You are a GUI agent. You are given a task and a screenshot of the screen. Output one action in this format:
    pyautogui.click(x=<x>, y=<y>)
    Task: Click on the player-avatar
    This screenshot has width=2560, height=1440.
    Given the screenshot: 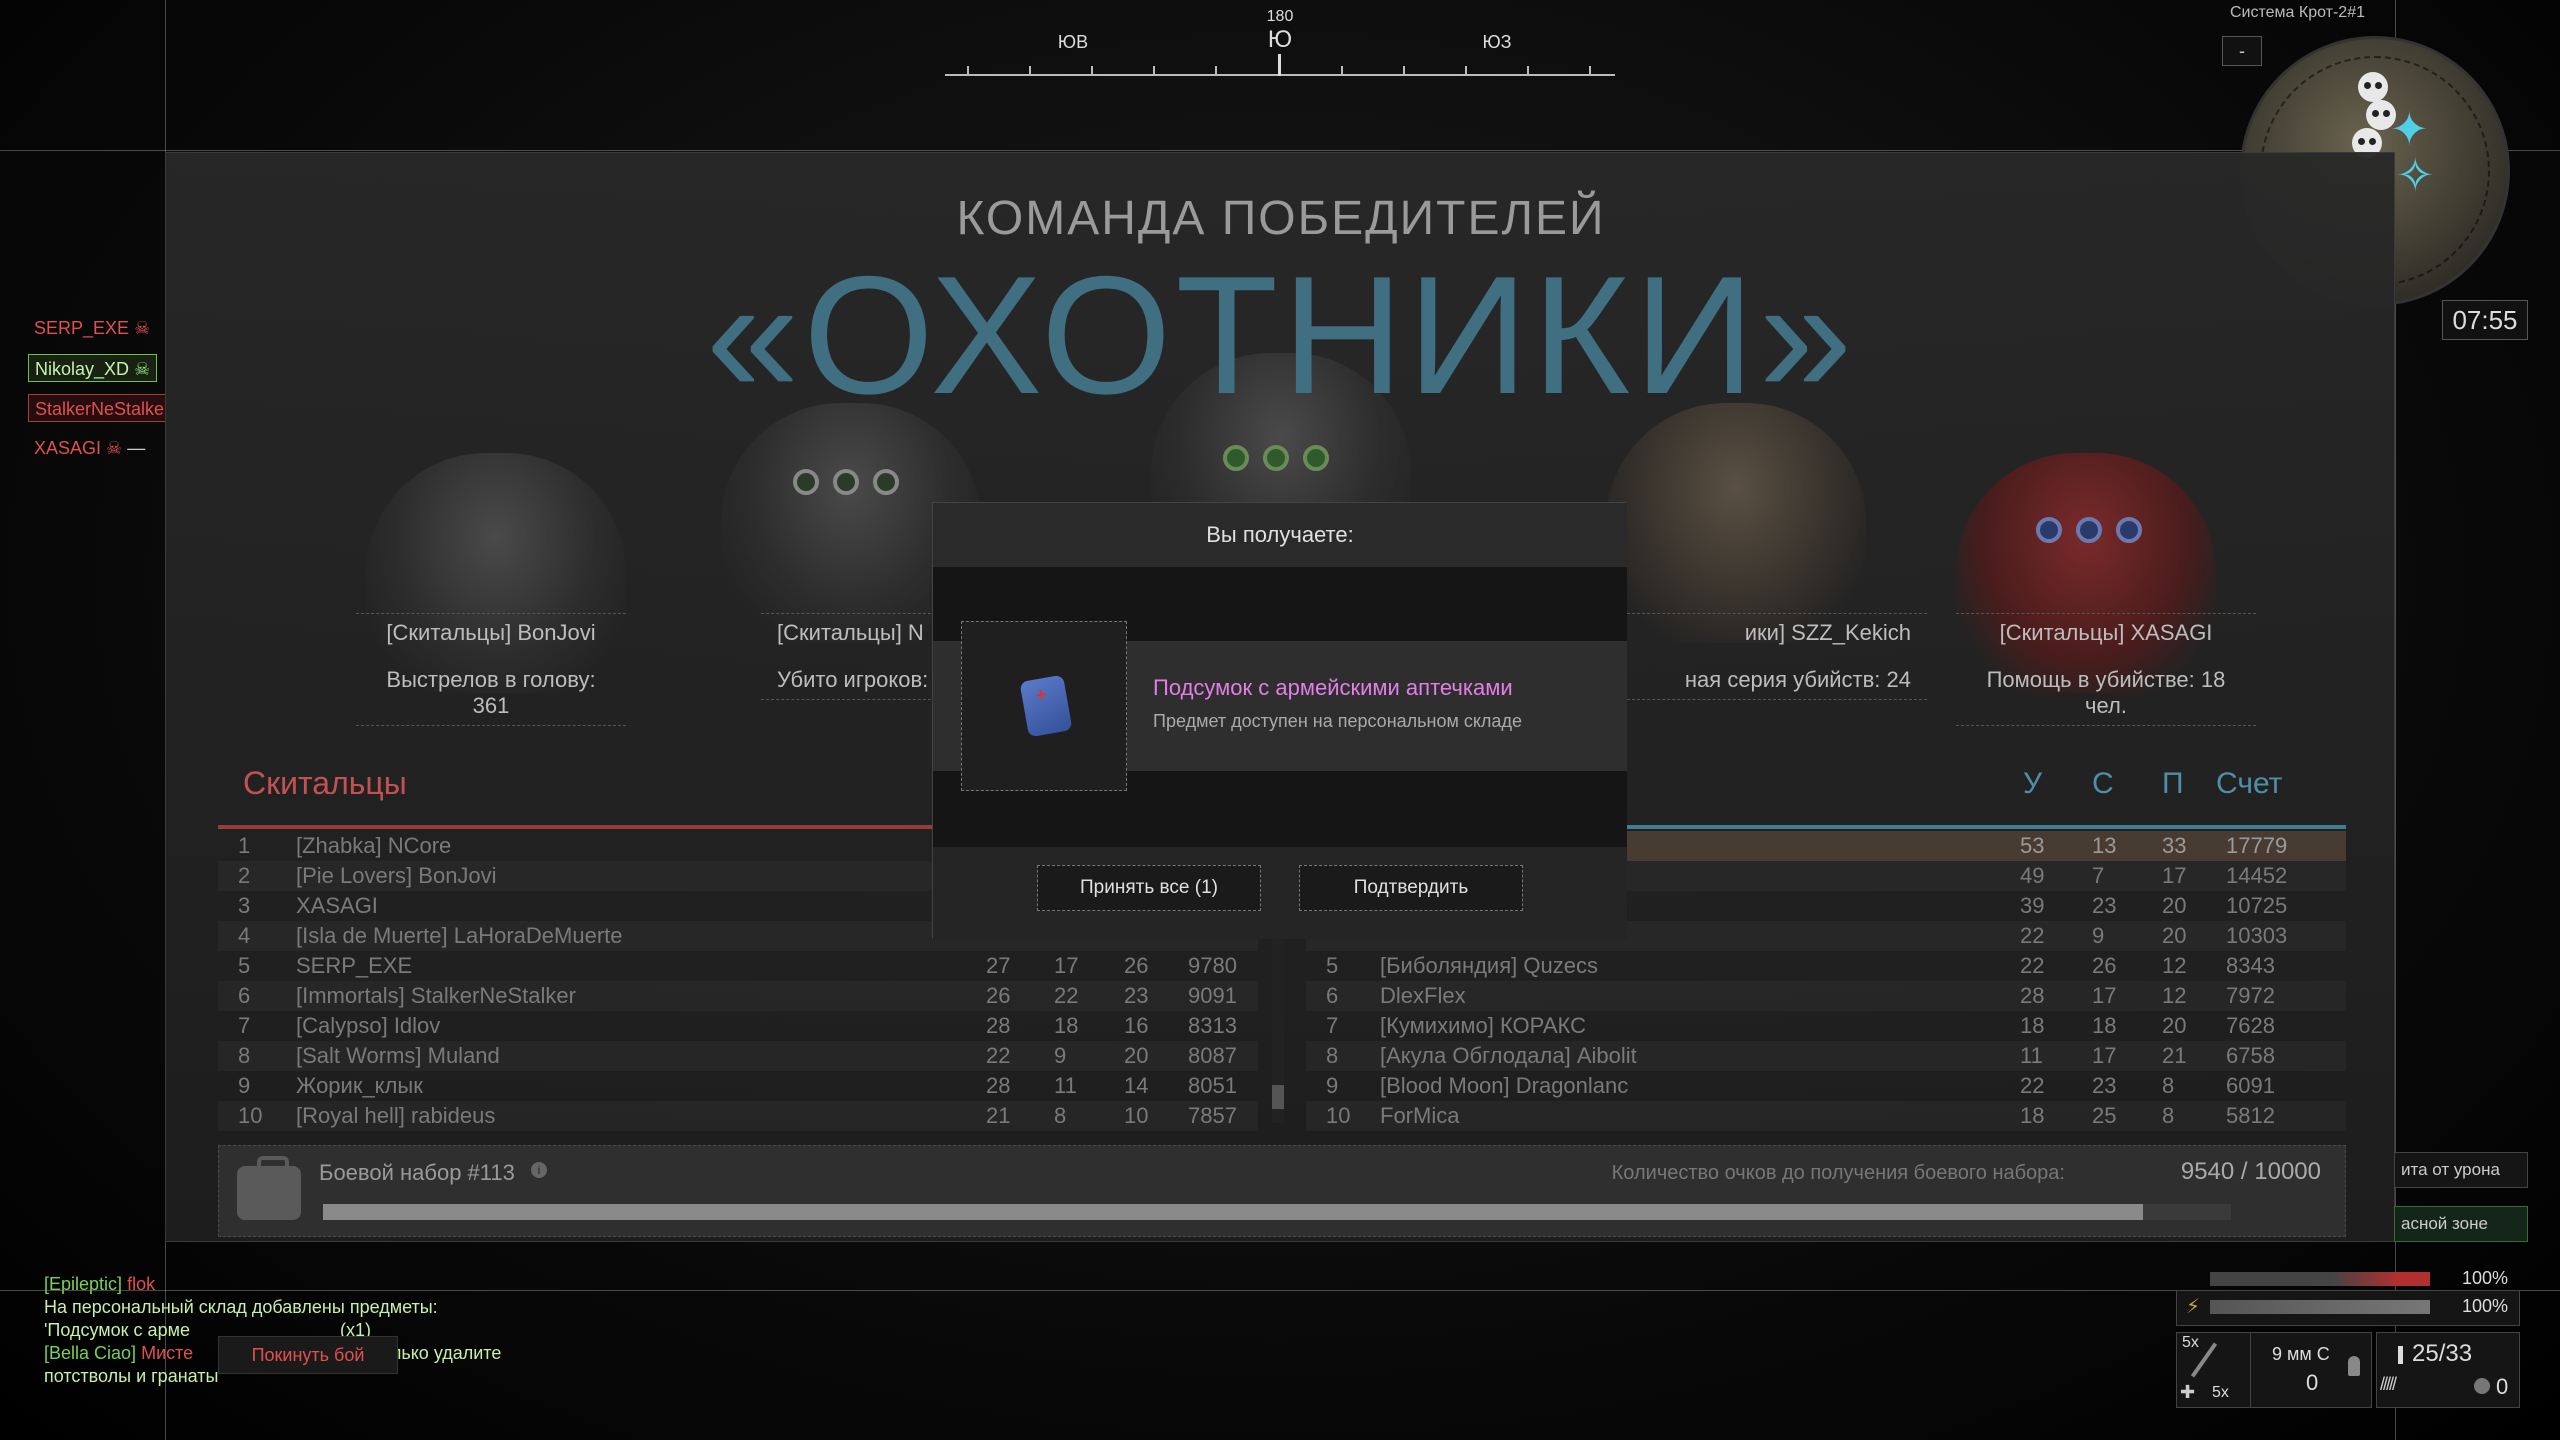 What is the action you would take?
    pyautogui.click(x=496, y=573)
    